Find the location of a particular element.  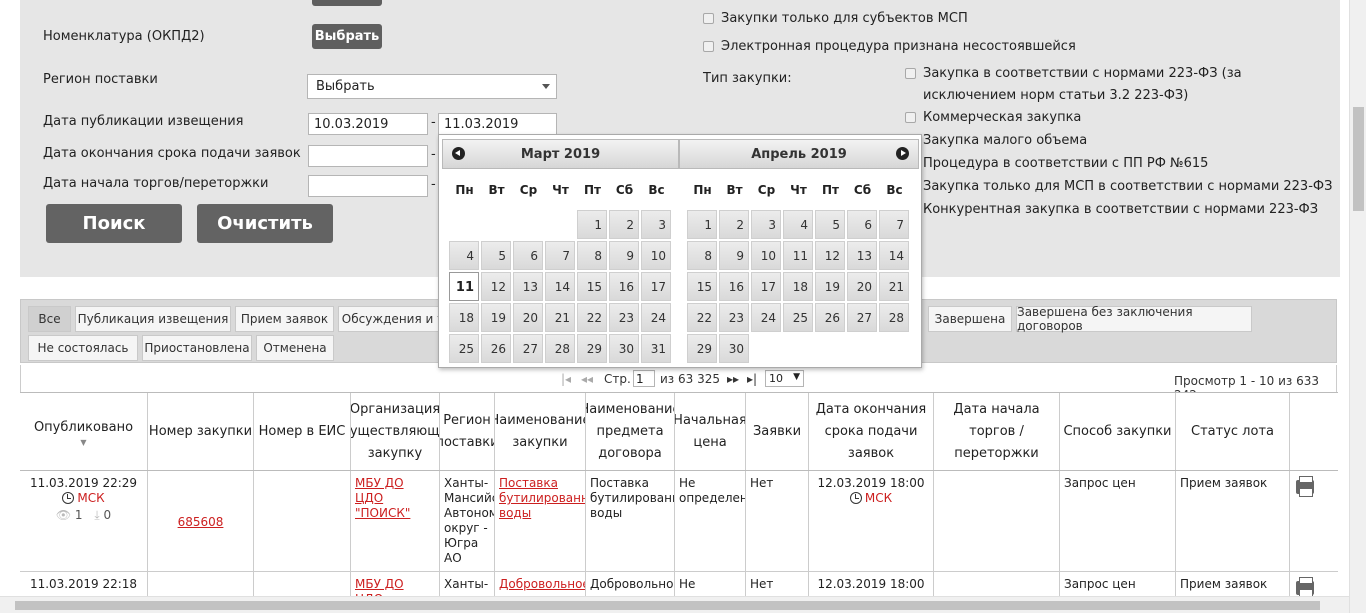

march-day: 20 is located at coordinates (528, 317).